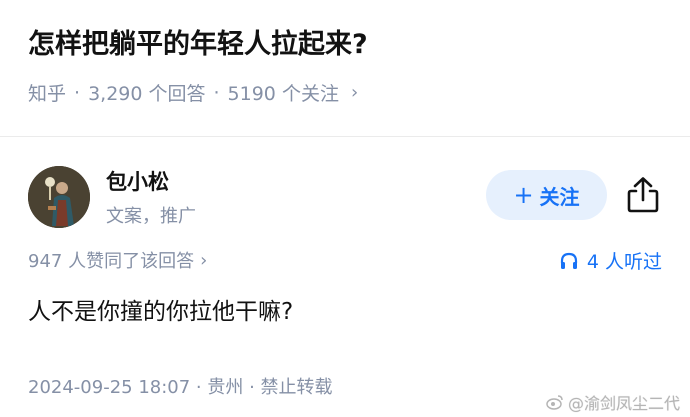 The height and width of the screenshot is (417, 690). What do you see at coordinates (624, 262) in the screenshot?
I see `listened-text: 4 人听过` at bounding box center [624, 262].